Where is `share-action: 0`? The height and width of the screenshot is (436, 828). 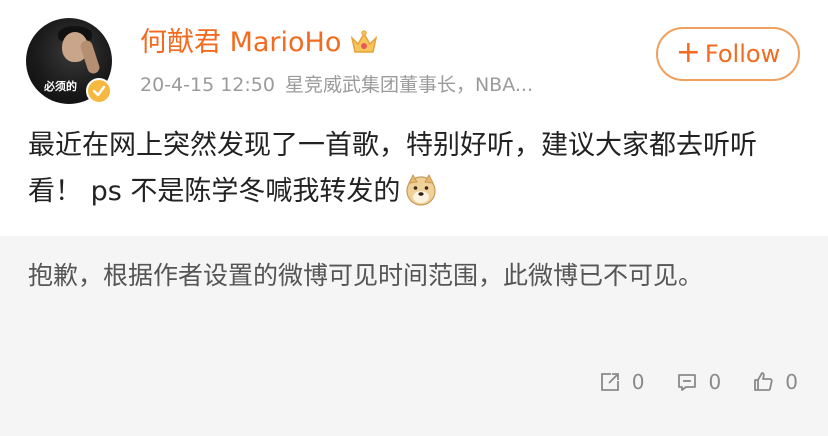 share-action: 0 is located at coordinates (621, 382).